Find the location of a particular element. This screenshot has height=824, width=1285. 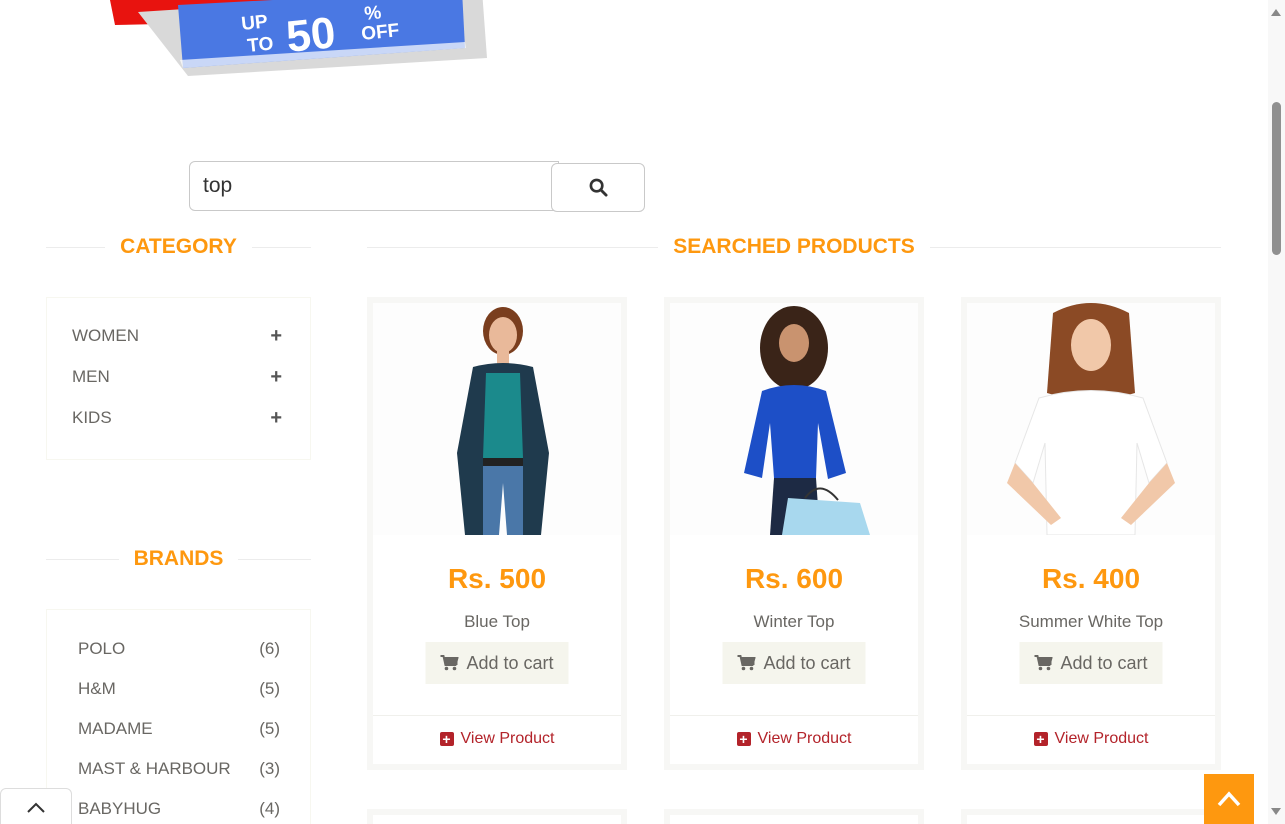

brand-count: (4) is located at coordinates (269, 808).